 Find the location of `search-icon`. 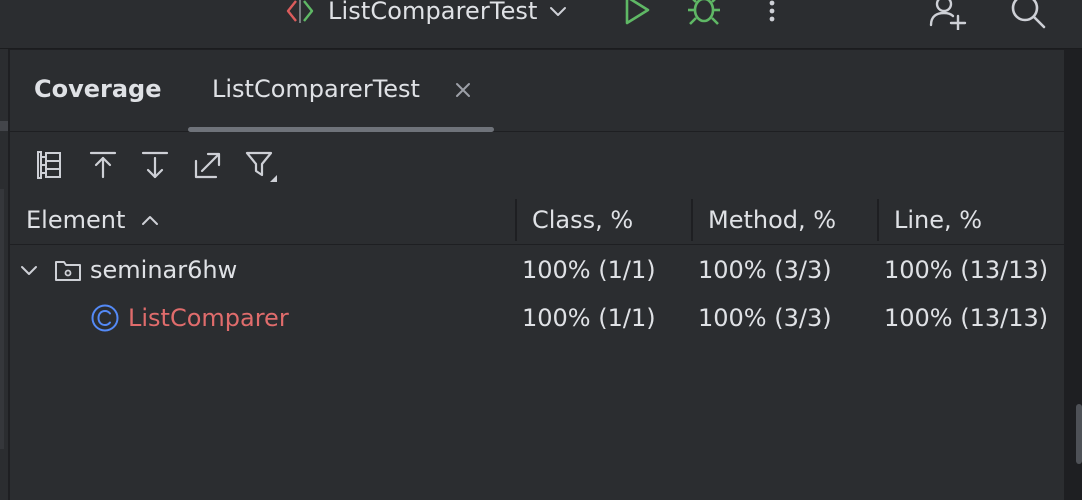

search-icon is located at coordinates (1028, 16).